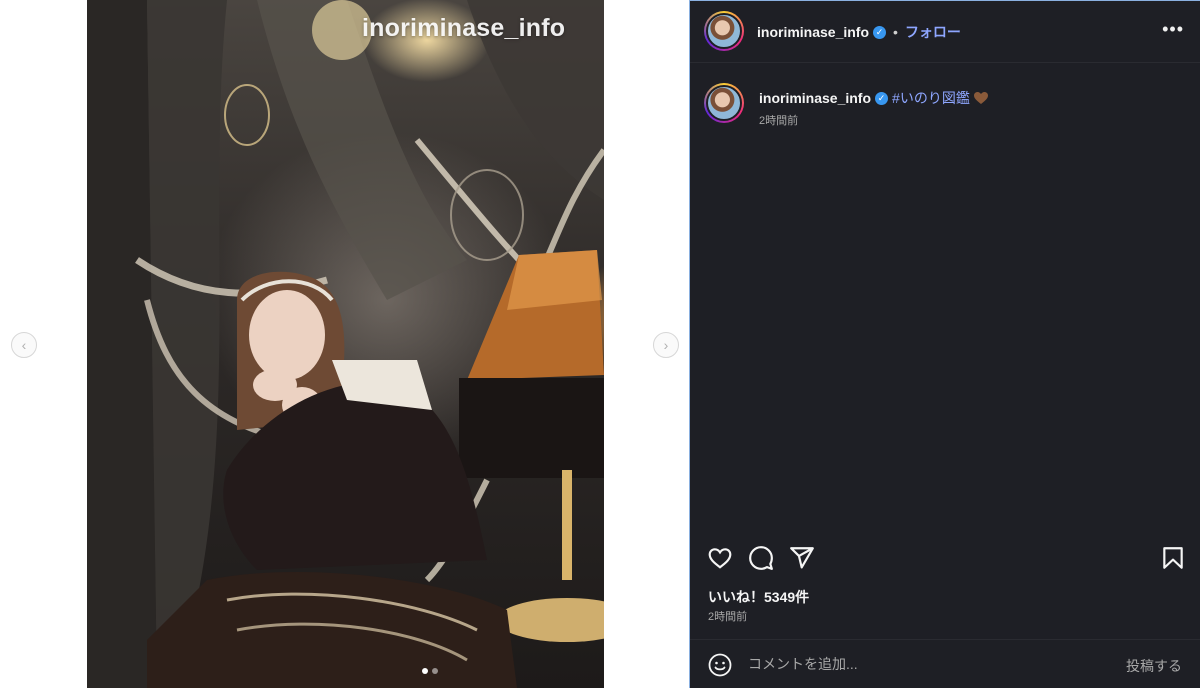  What do you see at coordinates (1173, 29) in the screenshot?
I see `more-options-icon: •••` at bounding box center [1173, 29].